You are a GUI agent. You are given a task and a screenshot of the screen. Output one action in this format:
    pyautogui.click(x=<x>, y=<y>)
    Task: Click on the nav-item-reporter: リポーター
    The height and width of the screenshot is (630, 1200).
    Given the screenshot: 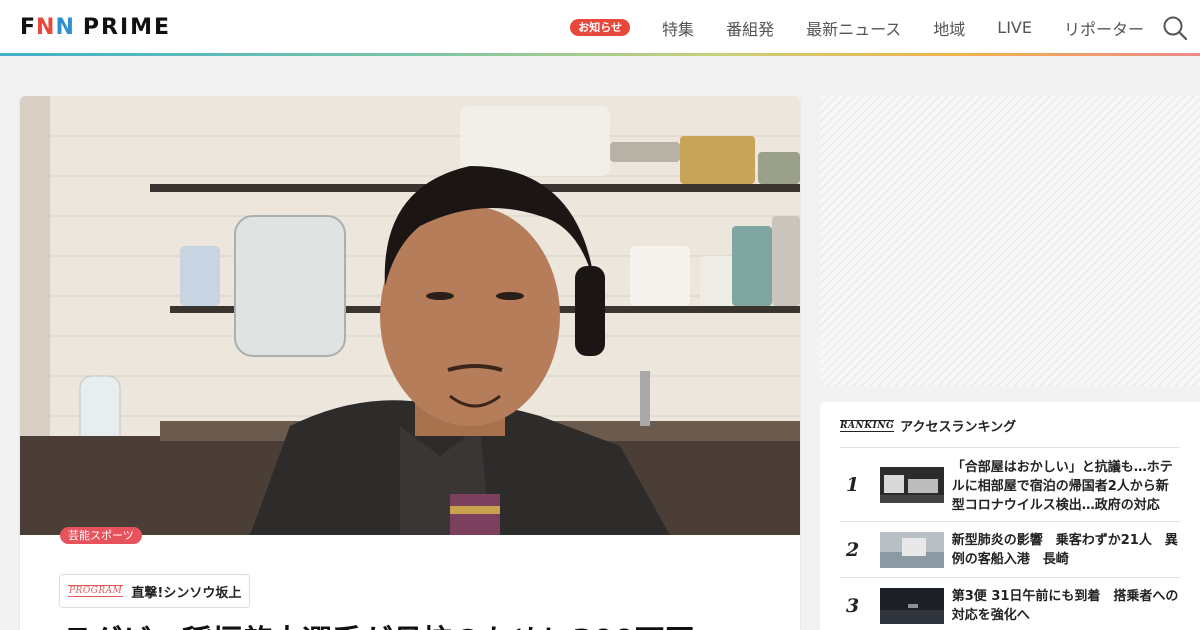 What is the action you would take?
    pyautogui.click(x=1104, y=28)
    